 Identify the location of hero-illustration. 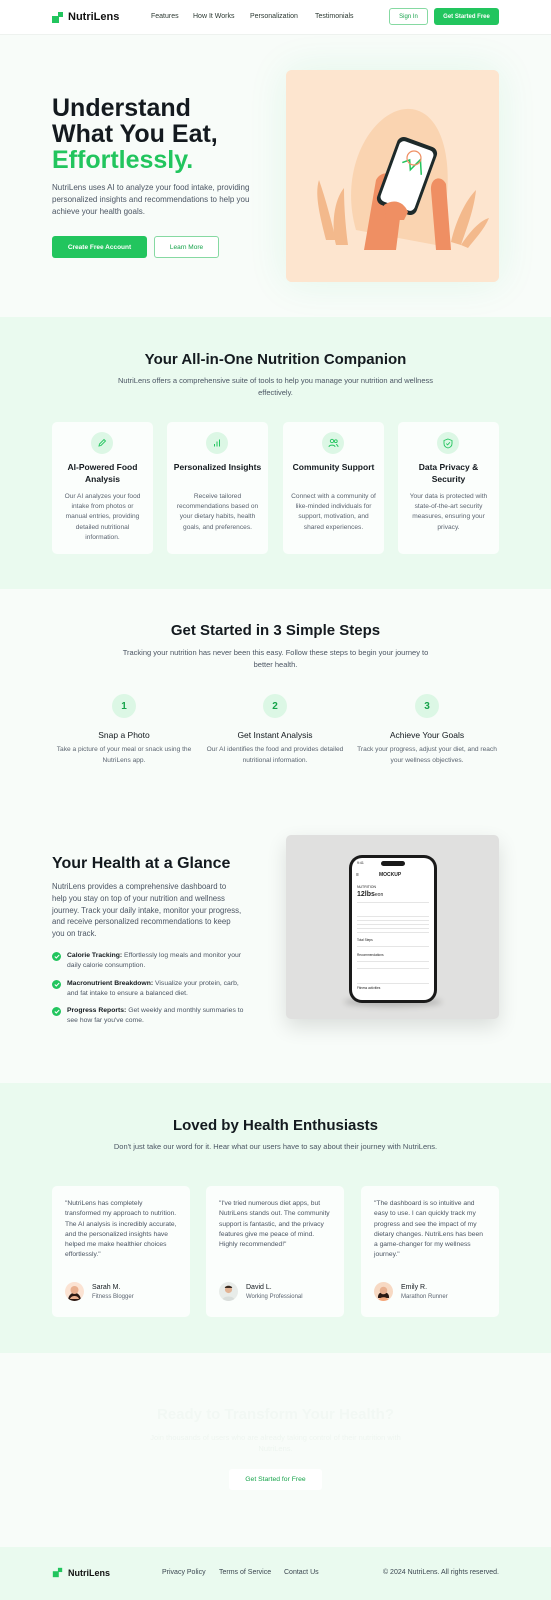
(392, 176).